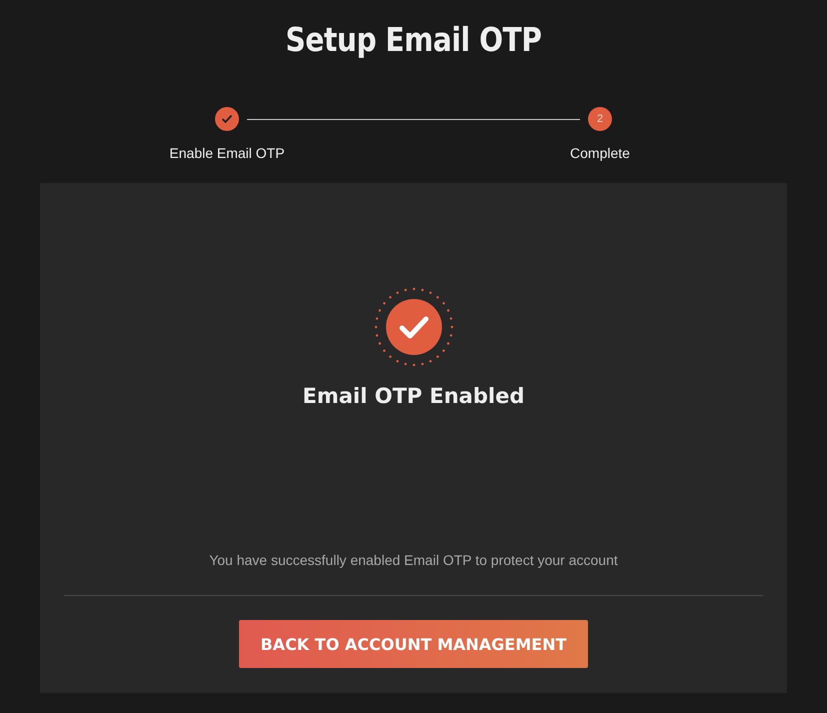  I want to click on step-number: 2, so click(600, 119).